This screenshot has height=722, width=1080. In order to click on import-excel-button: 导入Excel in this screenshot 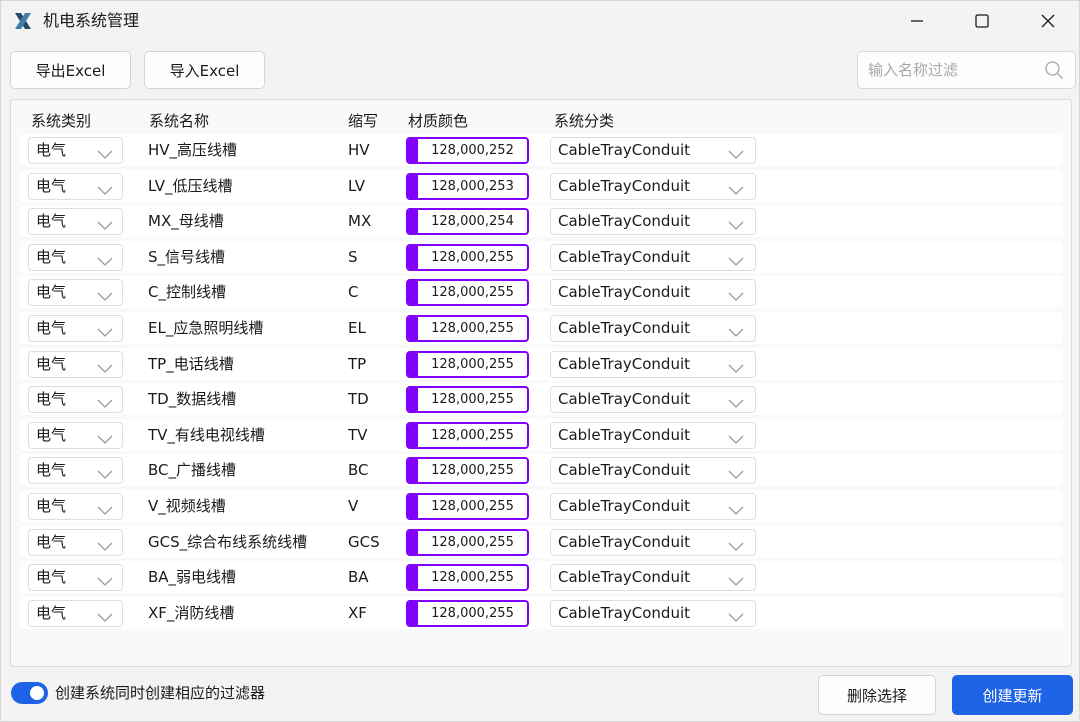, I will do `click(204, 70)`.